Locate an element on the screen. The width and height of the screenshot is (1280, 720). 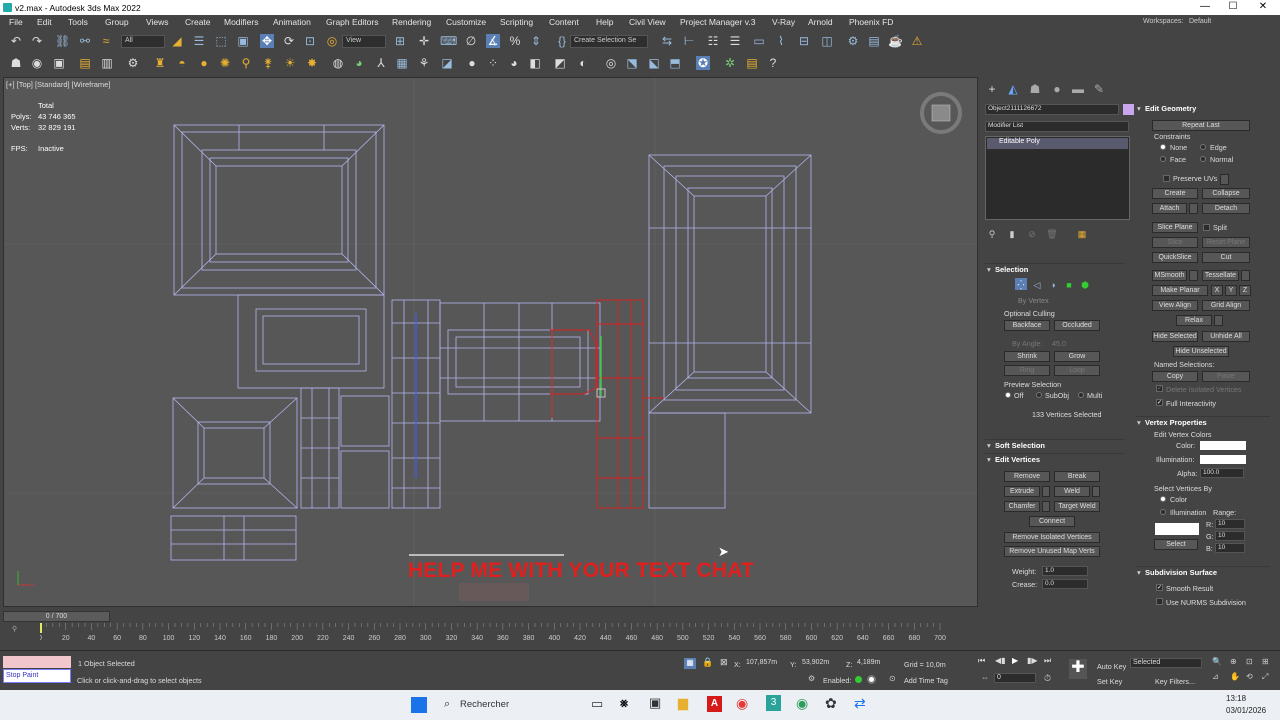
vray-ambient-icon: ☀ is located at coordinates (290, 63).